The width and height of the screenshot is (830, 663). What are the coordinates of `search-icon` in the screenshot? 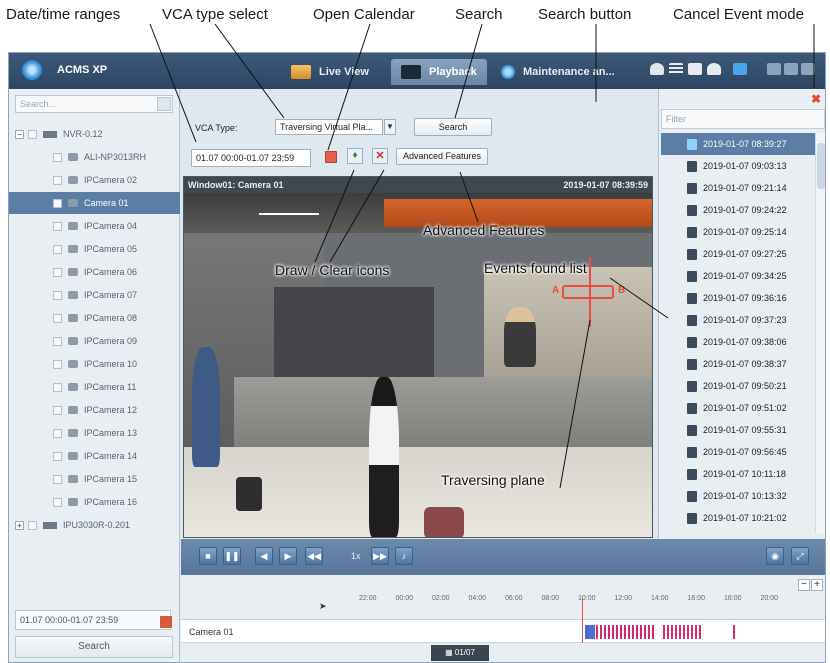 It's located at (164, 104).